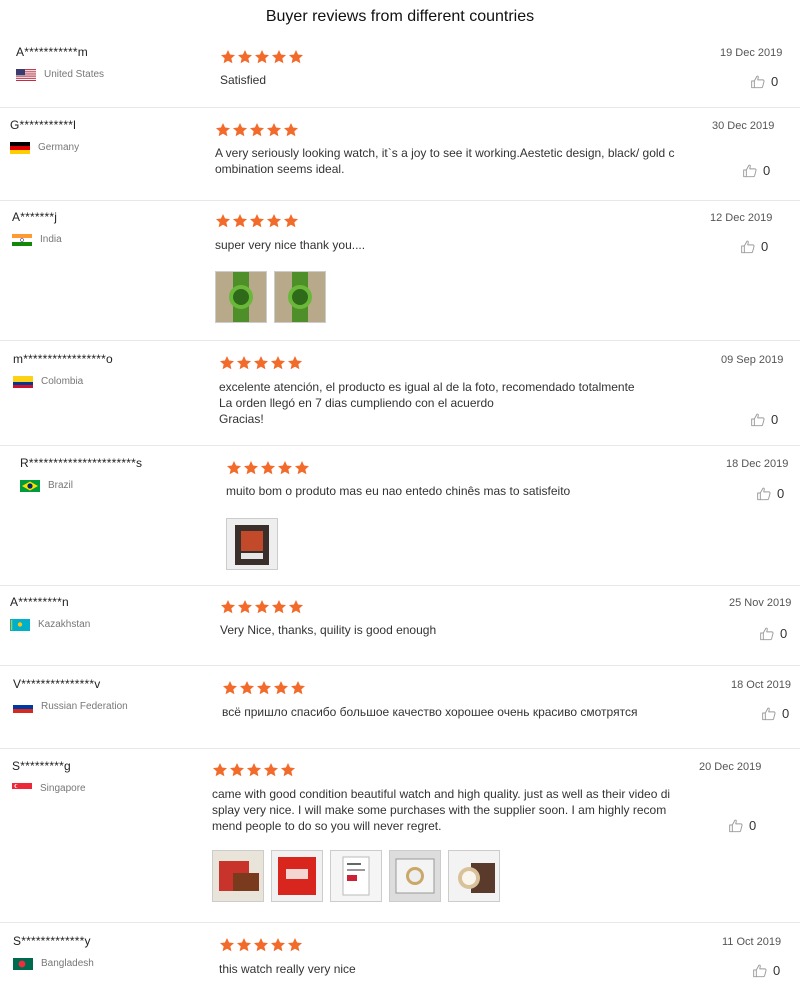 The width and height of the screenshot is (800, 1000). What do you see at coordinates (400, 16) in the screenshot?
I see `page-title: Buyer reviews from different countries` at bounding box center [400, 16].